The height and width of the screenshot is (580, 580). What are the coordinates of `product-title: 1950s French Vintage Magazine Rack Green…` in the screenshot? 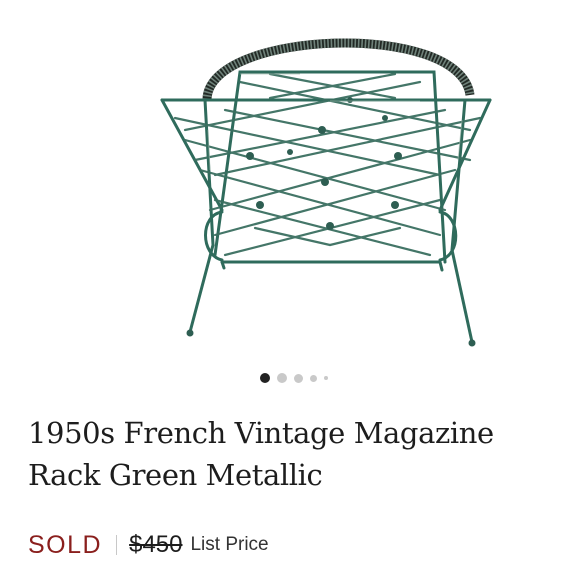 It's located at (261, 454).